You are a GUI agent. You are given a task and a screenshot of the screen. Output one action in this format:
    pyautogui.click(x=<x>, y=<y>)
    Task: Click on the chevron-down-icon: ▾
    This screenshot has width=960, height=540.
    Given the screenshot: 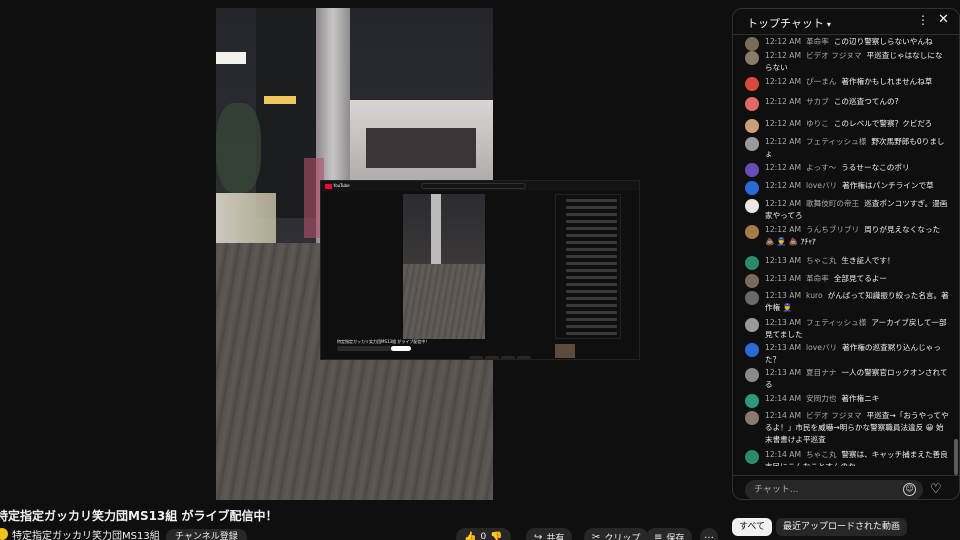 What is the action you would take?
    pyautogui.click(x=828, y=24)
    